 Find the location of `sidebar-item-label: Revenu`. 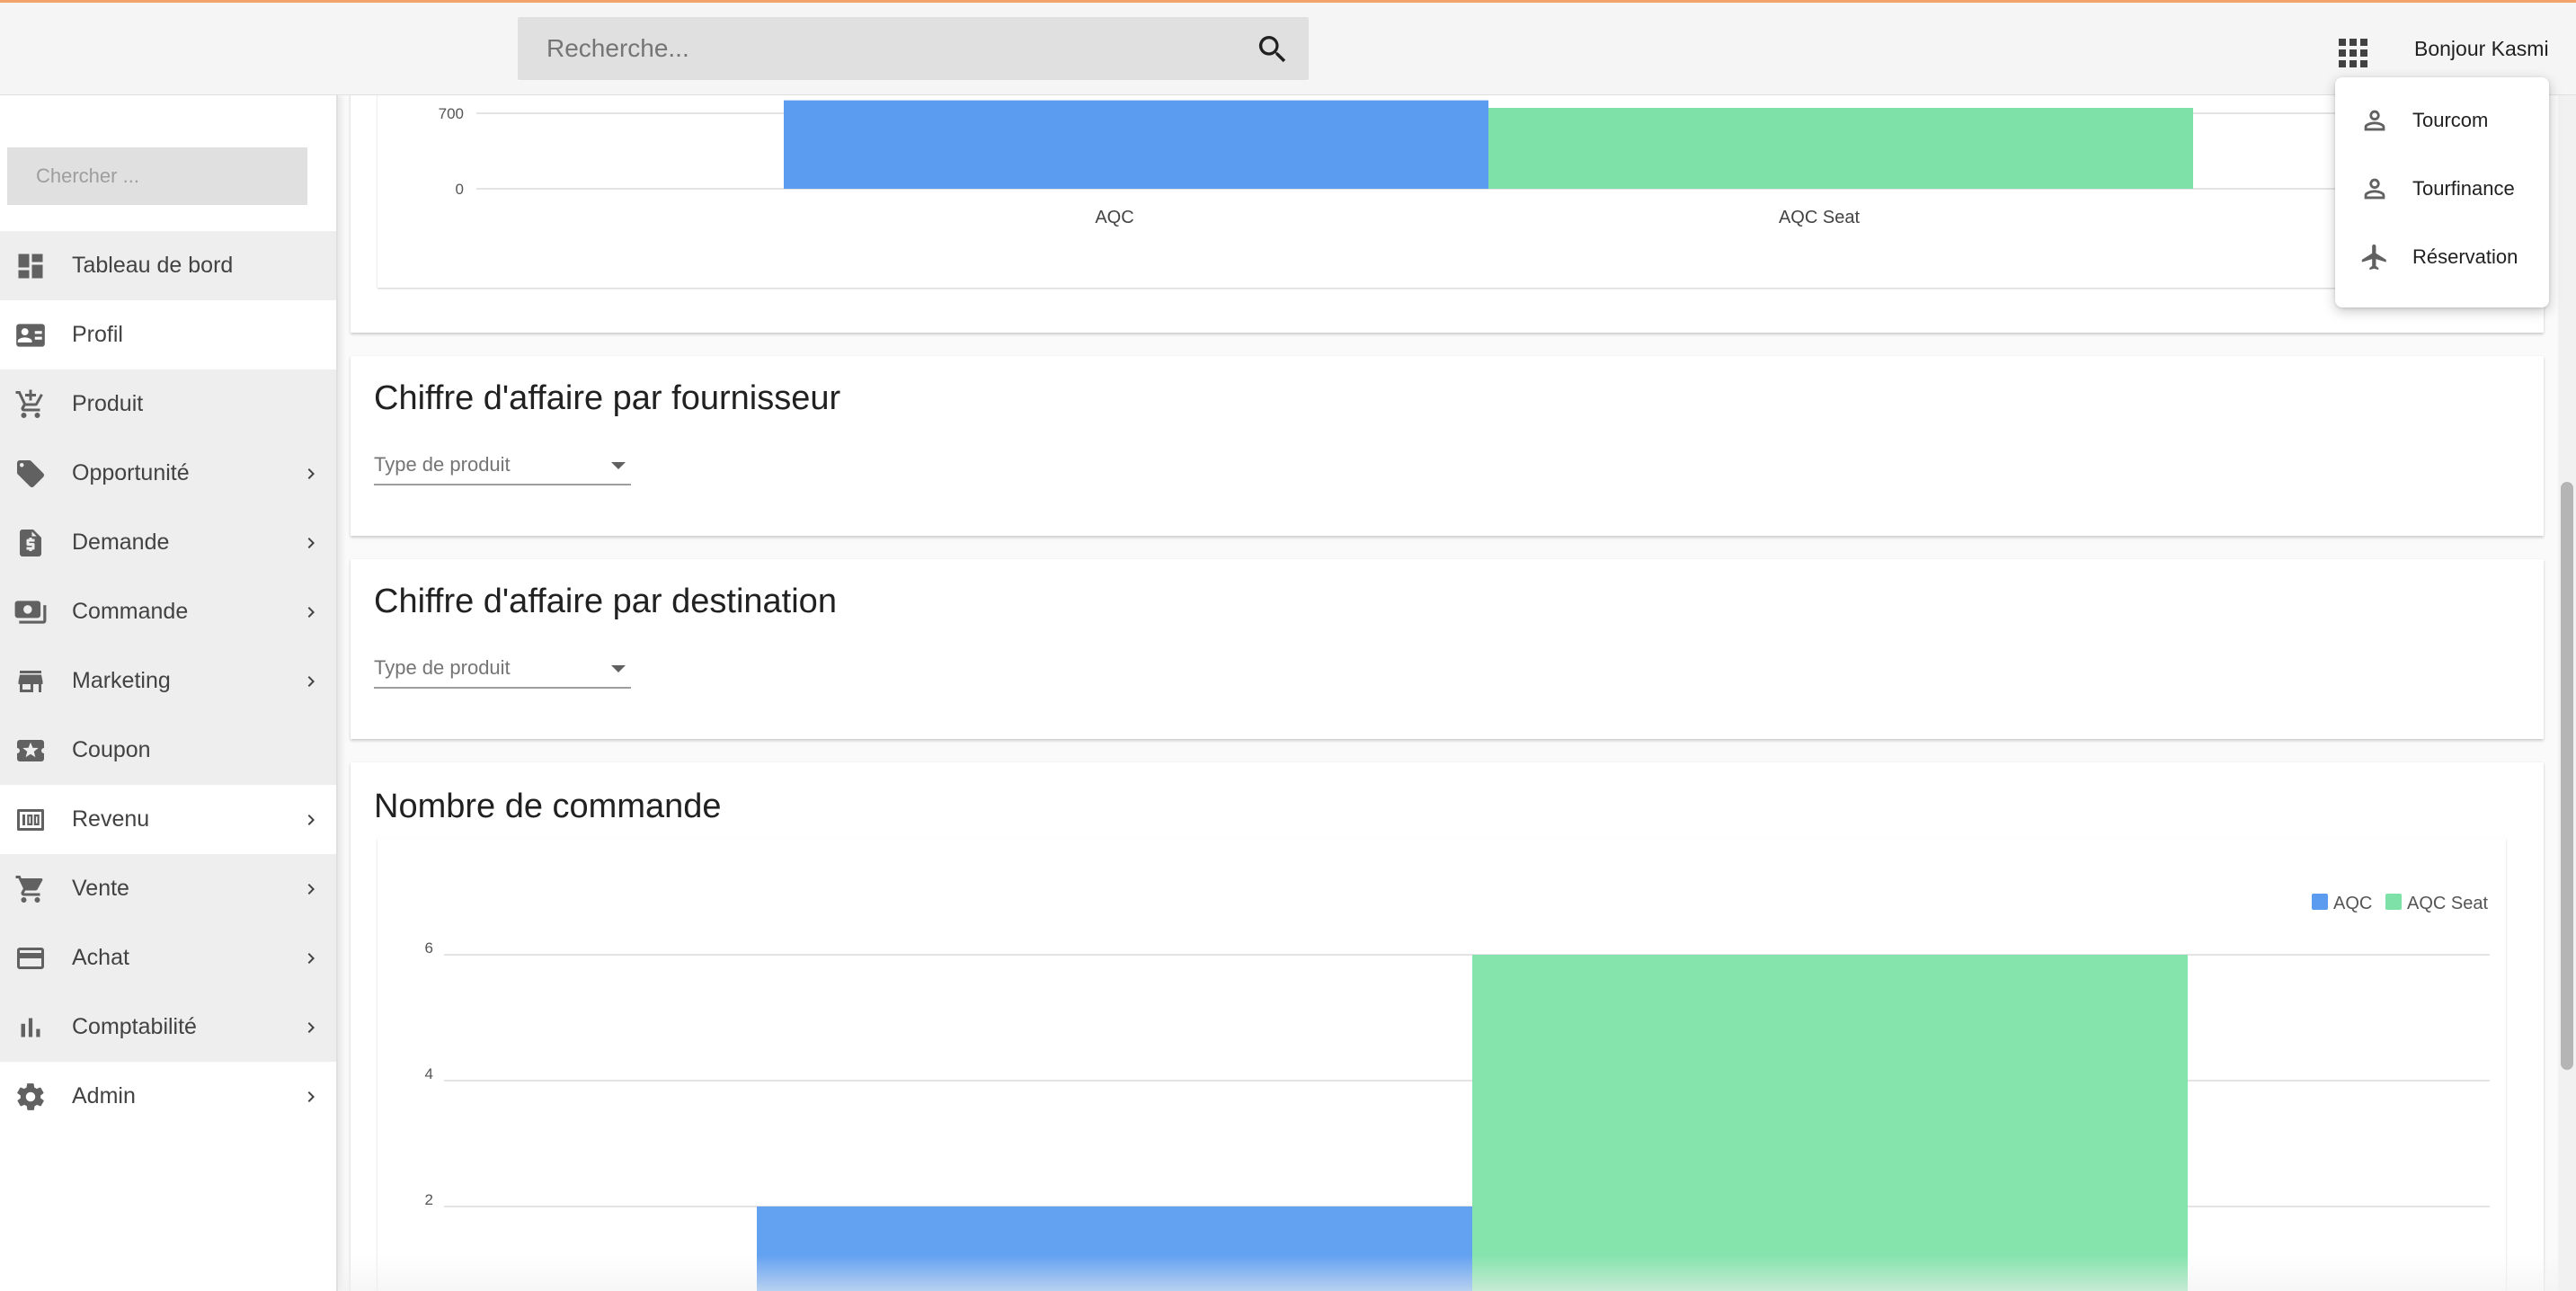

sidebar-item-label: Revenu is located at coordinates (111, 819).